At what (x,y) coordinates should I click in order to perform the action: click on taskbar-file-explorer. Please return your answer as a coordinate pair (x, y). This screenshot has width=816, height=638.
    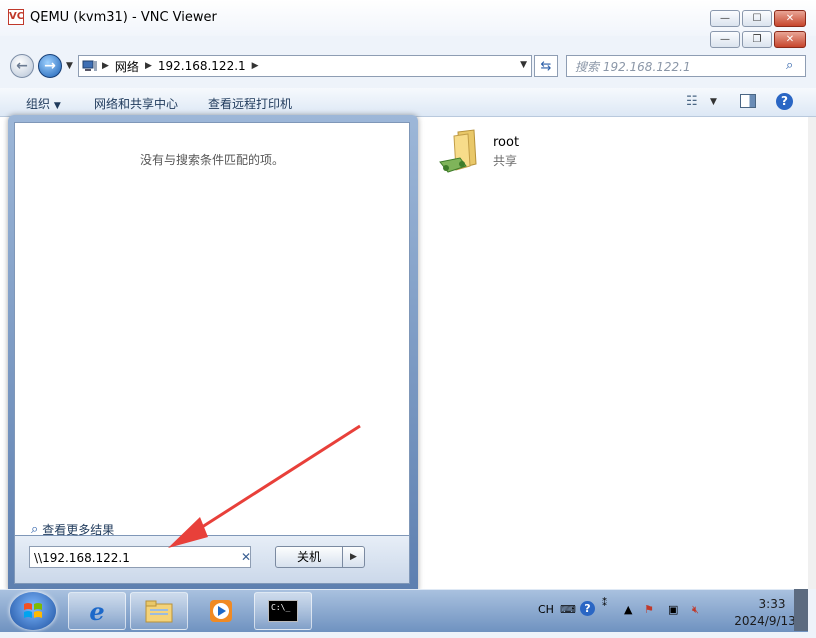
    Looking at the image, I should click on (159, 611).